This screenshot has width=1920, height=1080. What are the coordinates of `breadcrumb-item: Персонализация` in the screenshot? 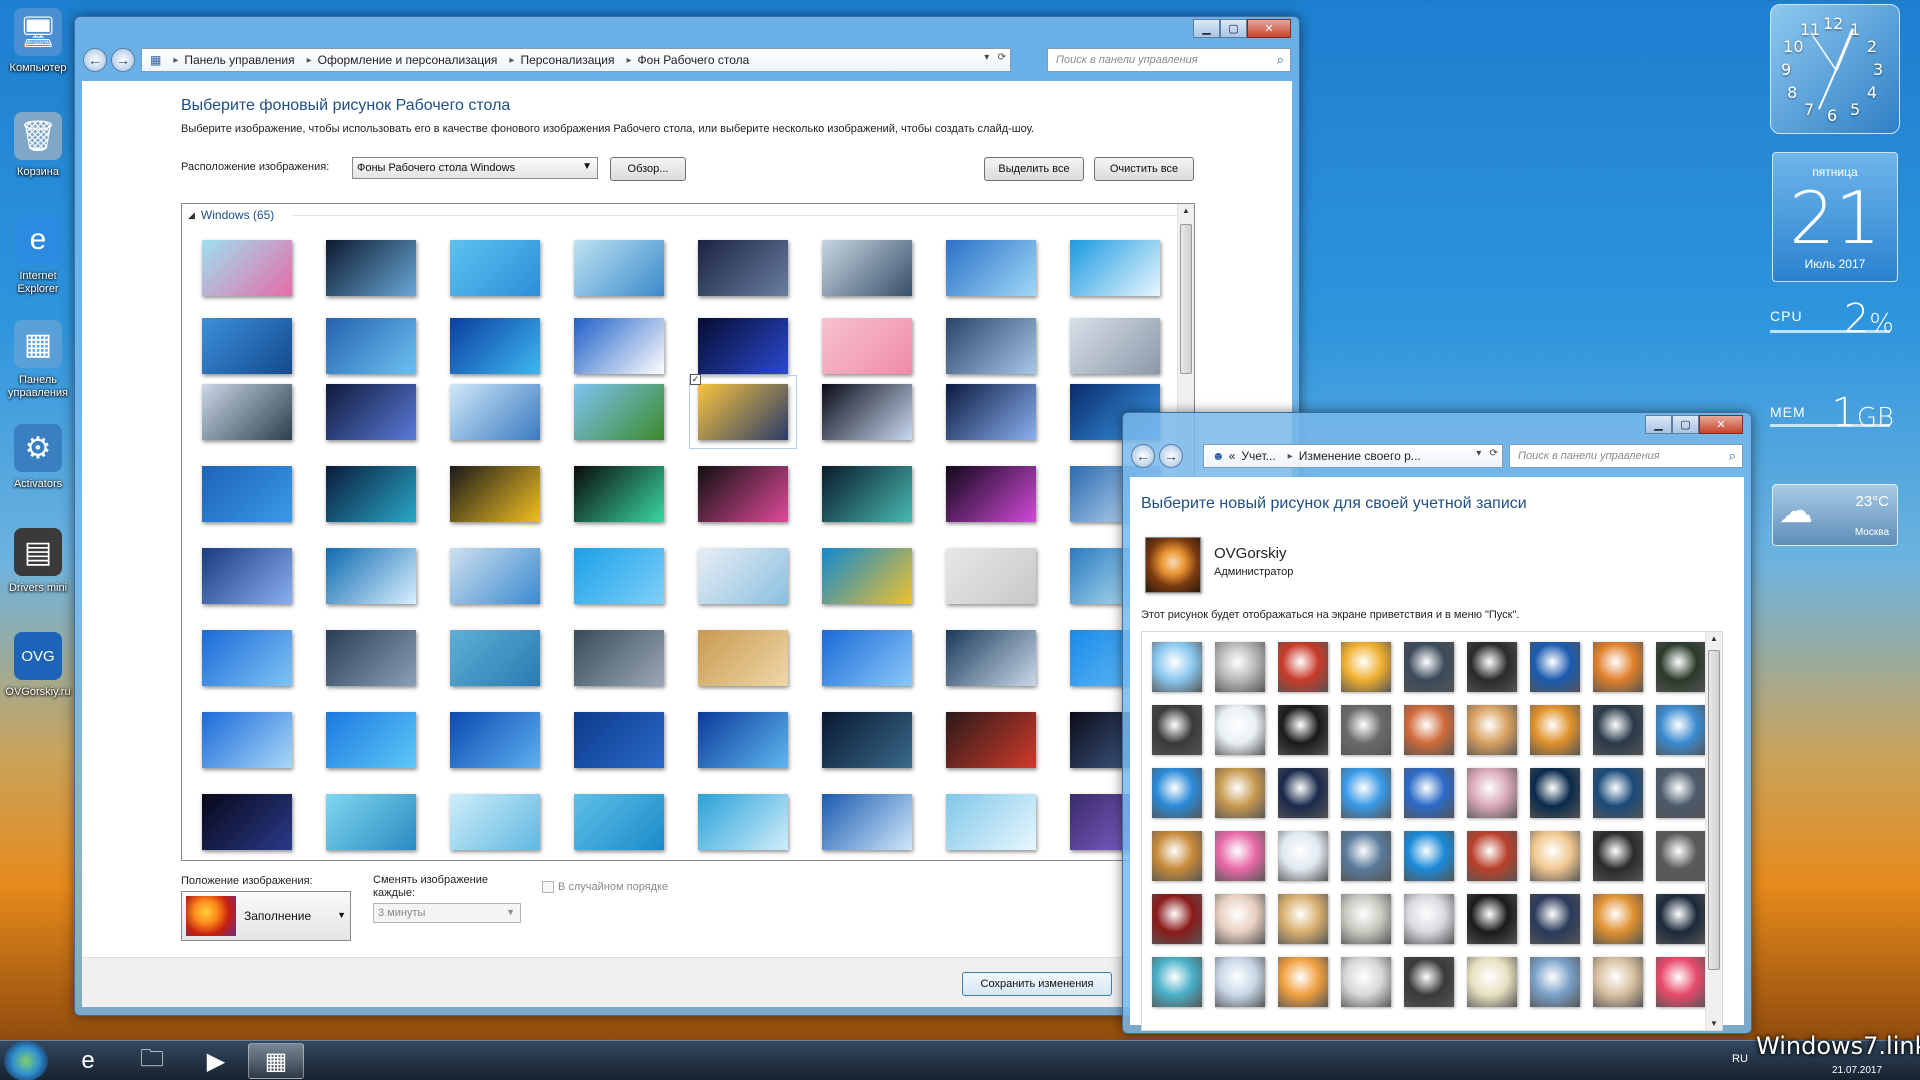 It's located at (567, 60).